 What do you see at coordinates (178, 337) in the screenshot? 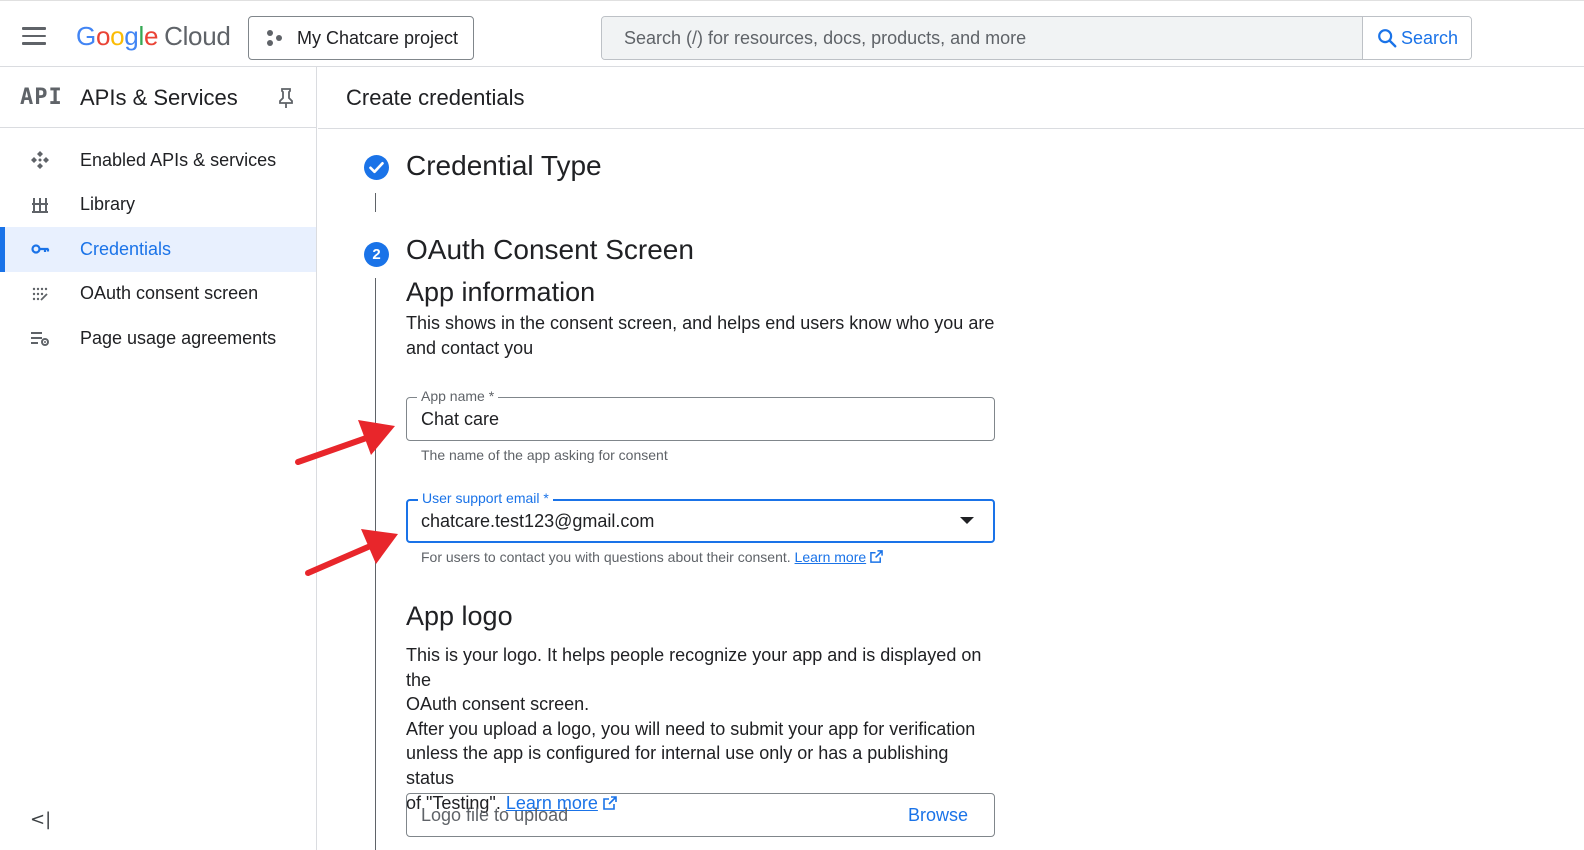
I see `sidebar-item-label: Page usage agreements` at bounding box center [178, 337].